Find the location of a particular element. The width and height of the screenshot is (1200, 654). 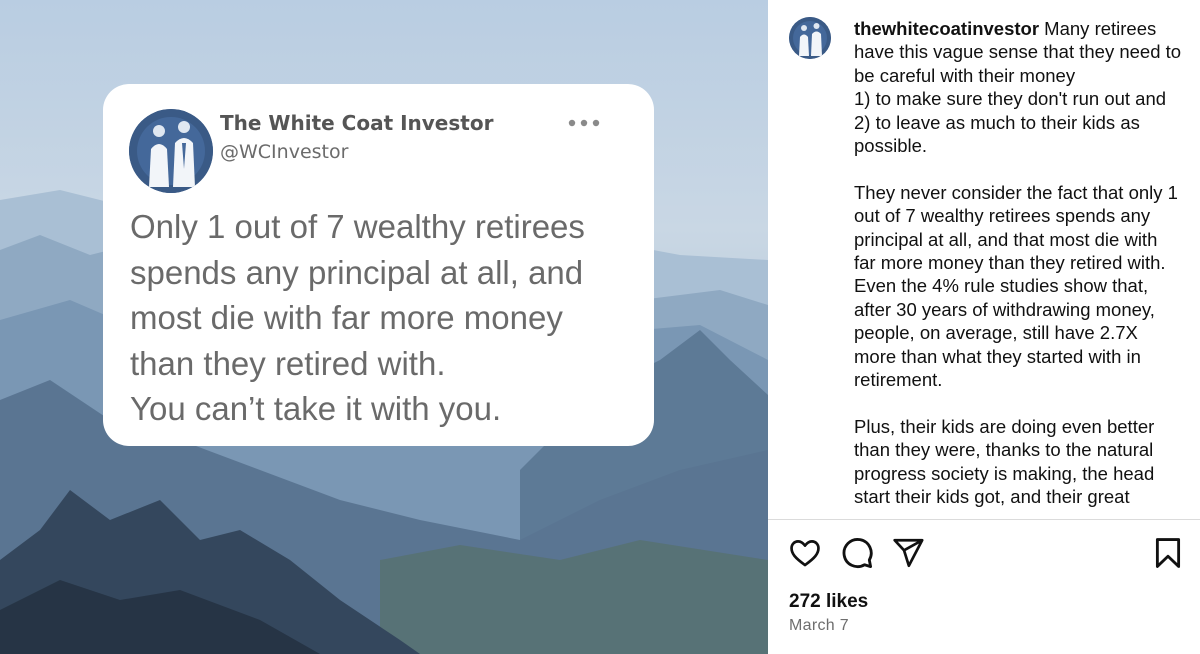

tweet-handle: @WCInvestor is located at coordinates (284, 152).